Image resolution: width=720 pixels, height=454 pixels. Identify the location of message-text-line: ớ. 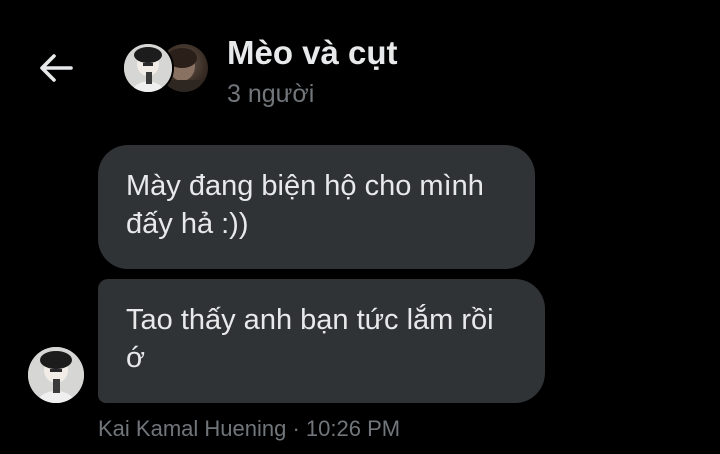
(136, 358).